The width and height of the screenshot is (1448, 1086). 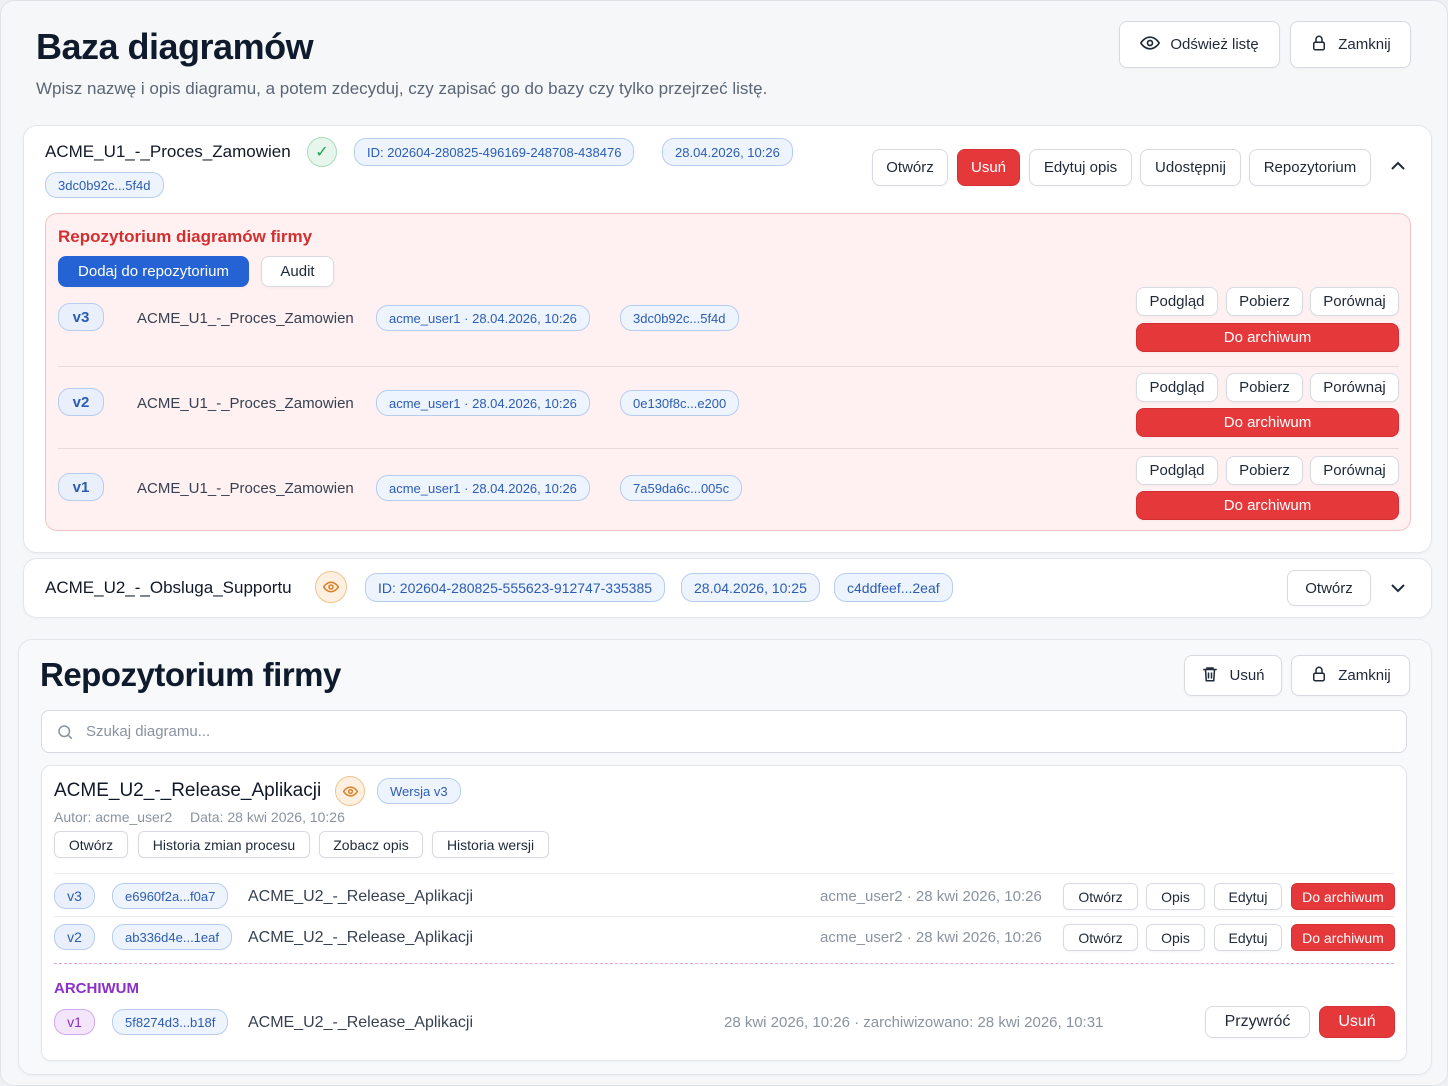 What do you see at coordinates (172, 937) in the screenshot?
I see `version-hash-pill: ab336d4e...1eaf` at bounding box center [172, 937].